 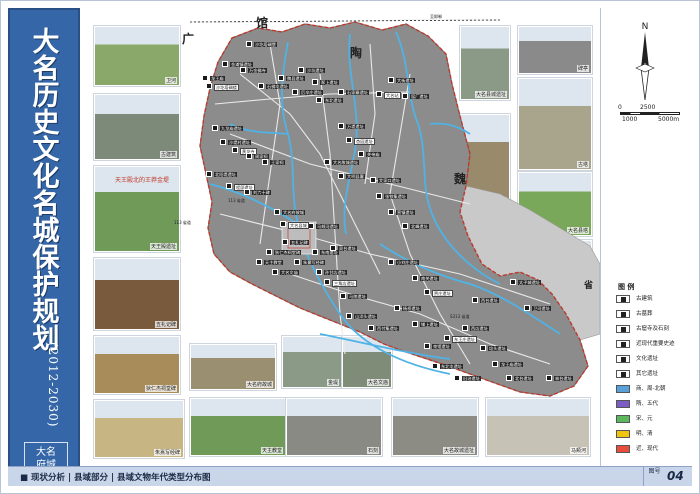 What do you see at coordinates (239, 142) in the screenshot?
I see `heritage-site-label: 沙堤村遗址` at bounding box center [239, 142].